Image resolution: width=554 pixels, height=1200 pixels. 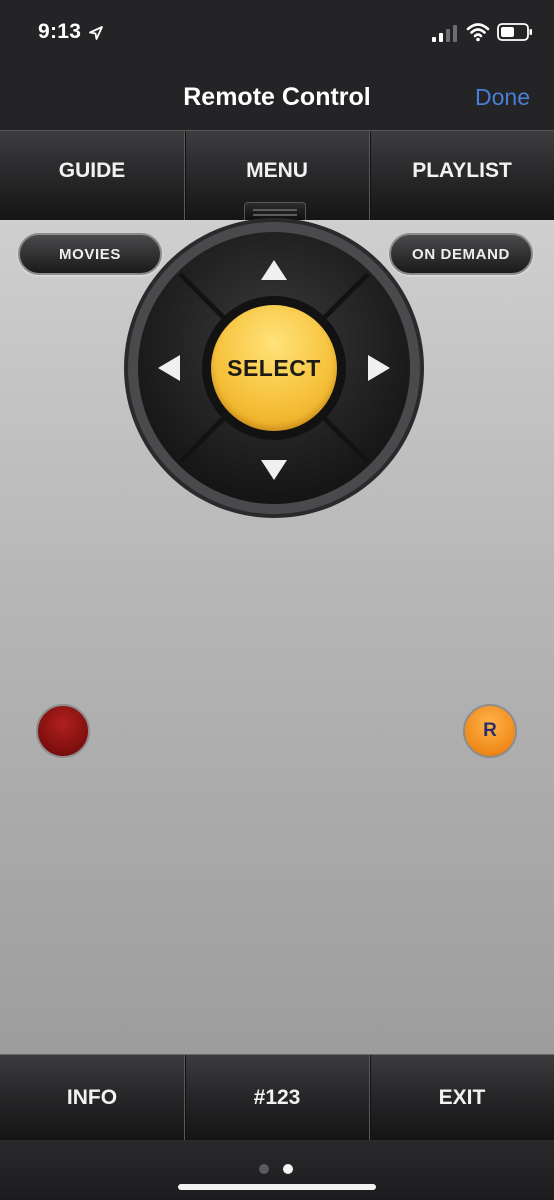 I want to click on cellular-signal-icon, so click(x=444, y=33).